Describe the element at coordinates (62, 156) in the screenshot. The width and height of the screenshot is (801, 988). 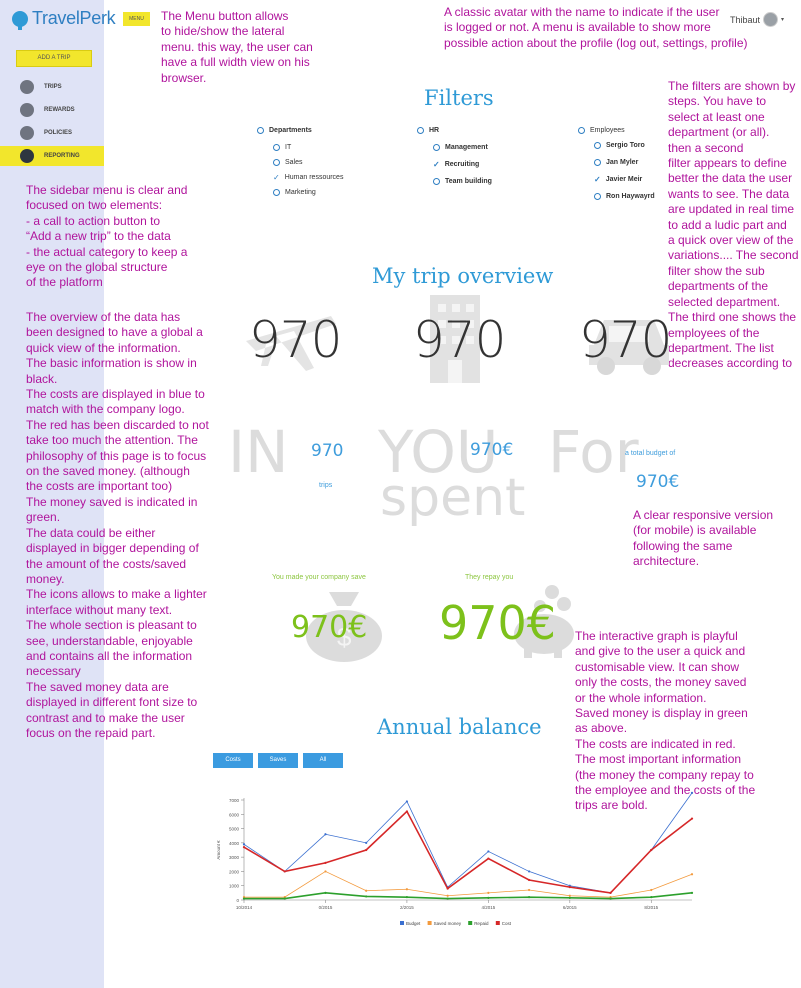
I see `sidebar-item-label: REPORTING` at that location.